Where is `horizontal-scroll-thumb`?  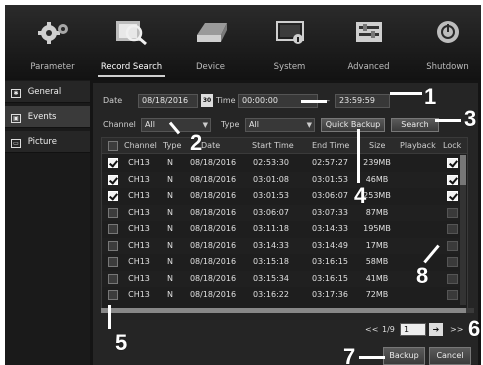
horizontal-scroll-thumb is located at coordinates (283, 310).